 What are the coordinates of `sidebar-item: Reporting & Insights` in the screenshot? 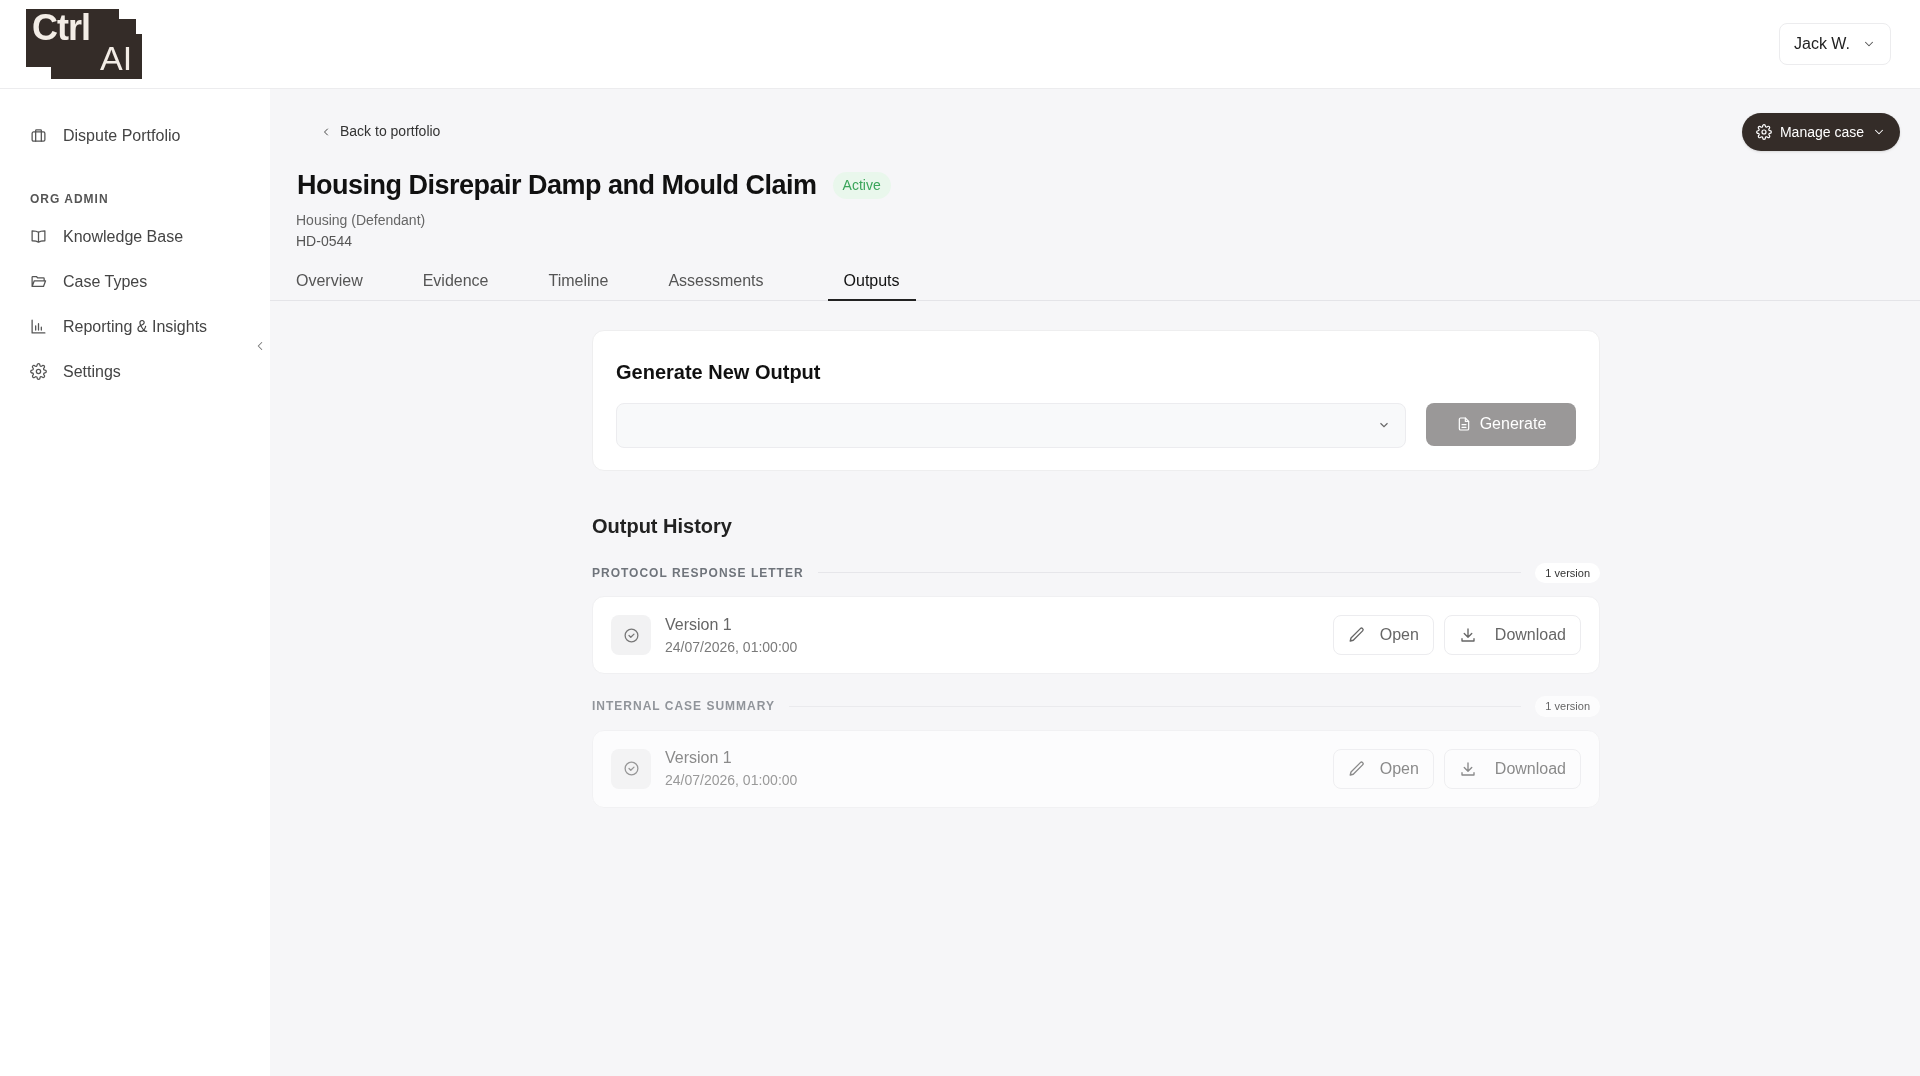 It's located at (135, 326).